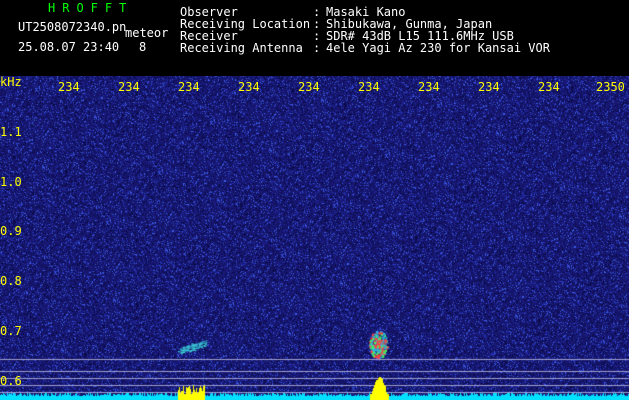 Image resolution: width=629 pixels, height=400 pixels. Describe the element at coordinates (91, 8) in the screenshot. I see `brand-title: HROFFT` at that location.